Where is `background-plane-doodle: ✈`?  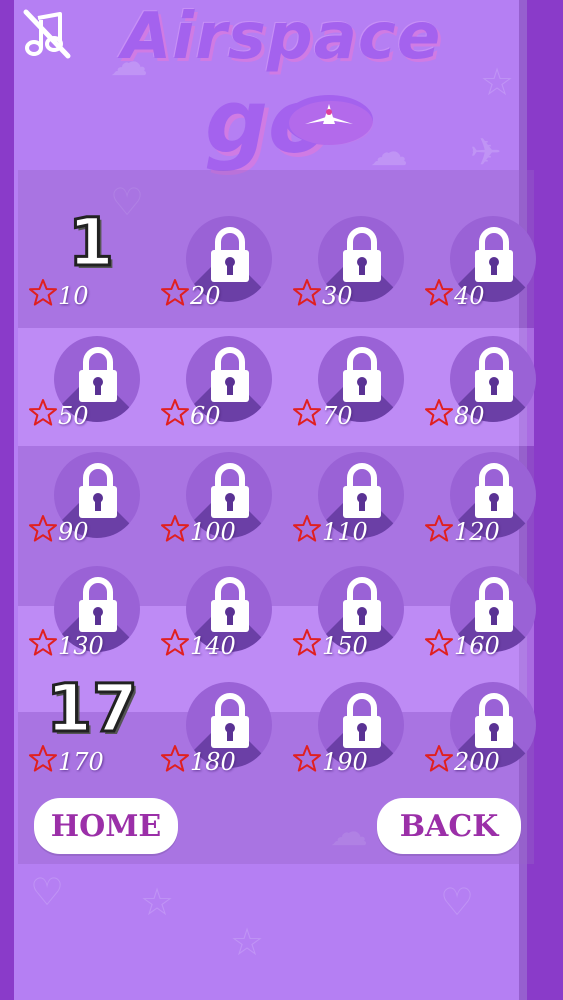
background-plane-doodle: ✈ is located at coordinates (486, 152).